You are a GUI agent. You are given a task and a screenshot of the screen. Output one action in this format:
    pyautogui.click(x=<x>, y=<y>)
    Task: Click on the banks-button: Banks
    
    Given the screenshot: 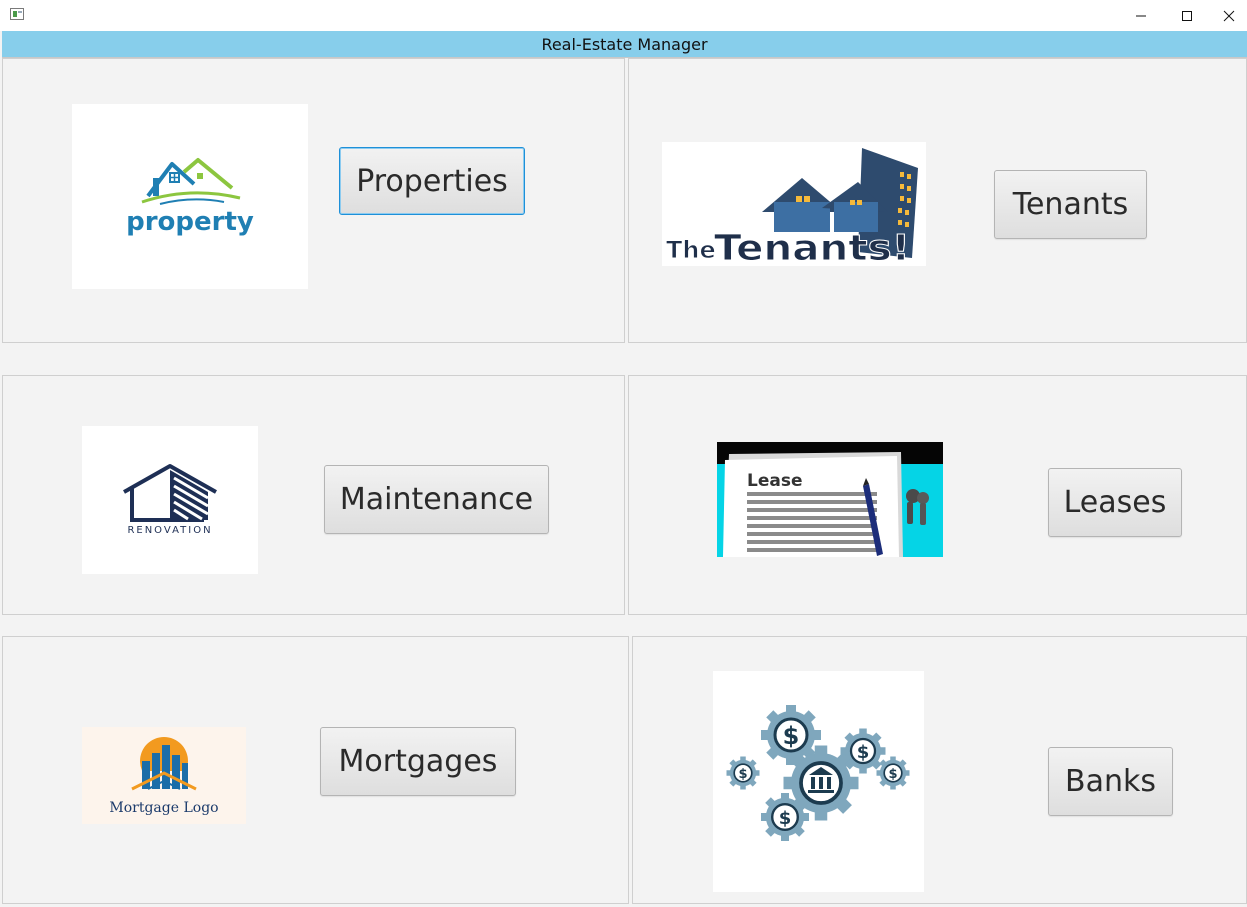 What is the action you would take?
    pyautogui.click(x=1110, y=781)
    